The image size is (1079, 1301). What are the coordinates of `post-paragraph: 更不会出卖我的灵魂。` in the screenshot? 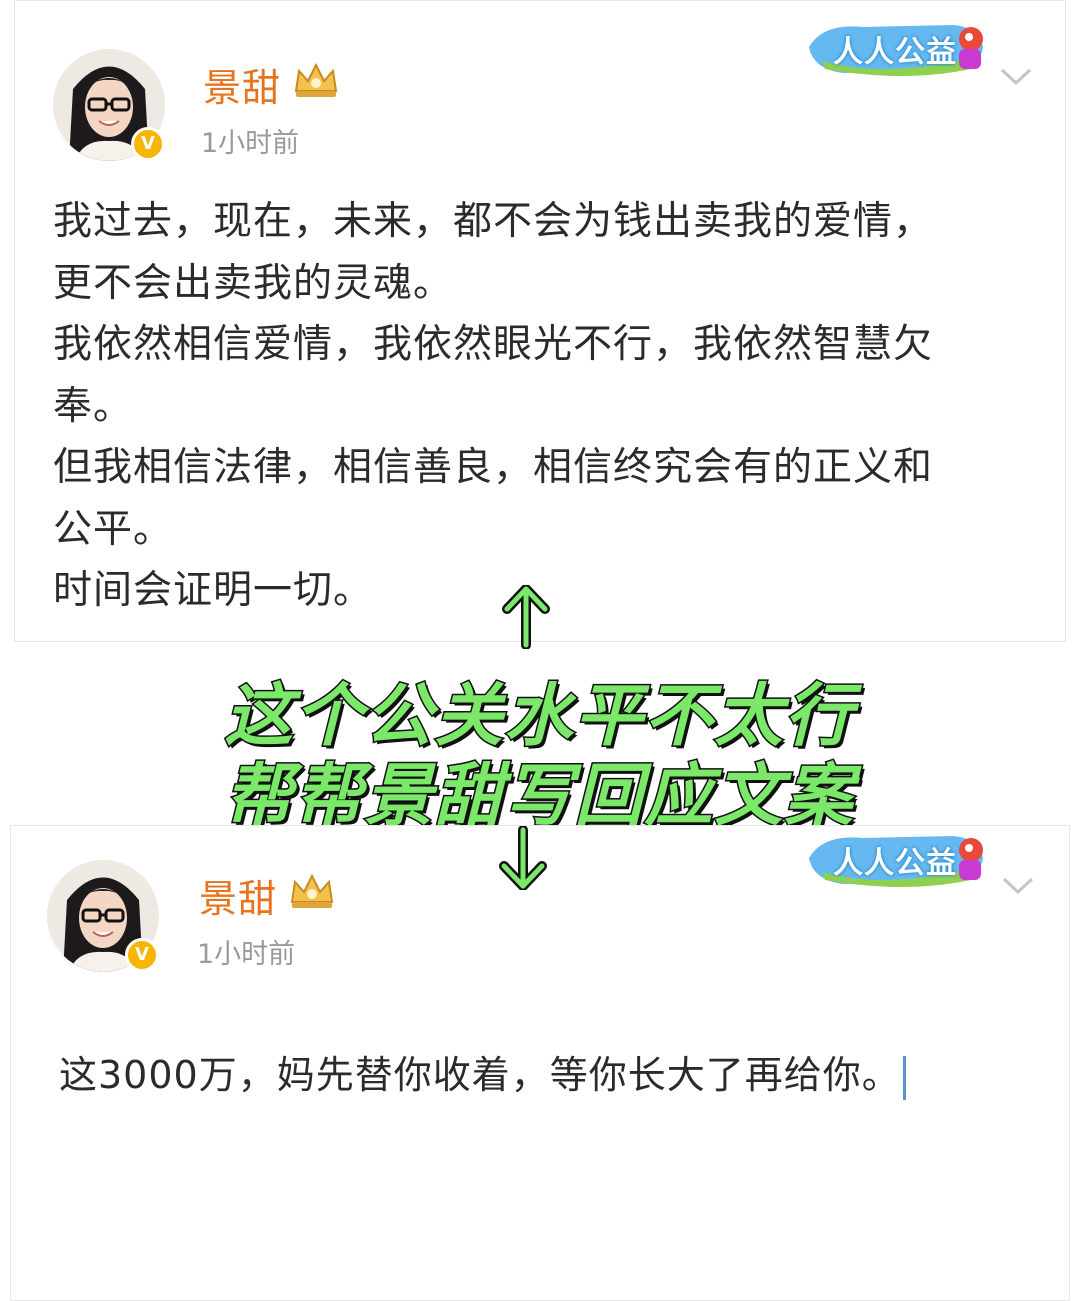 It's located at (253, 283).